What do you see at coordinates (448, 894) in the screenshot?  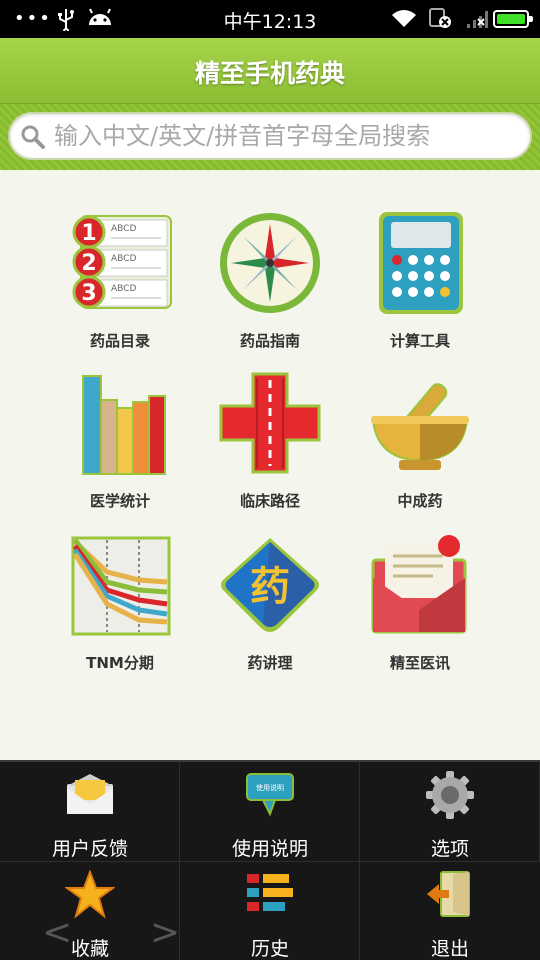 I see `exit-door-icon` at bounding box center [448, 894].